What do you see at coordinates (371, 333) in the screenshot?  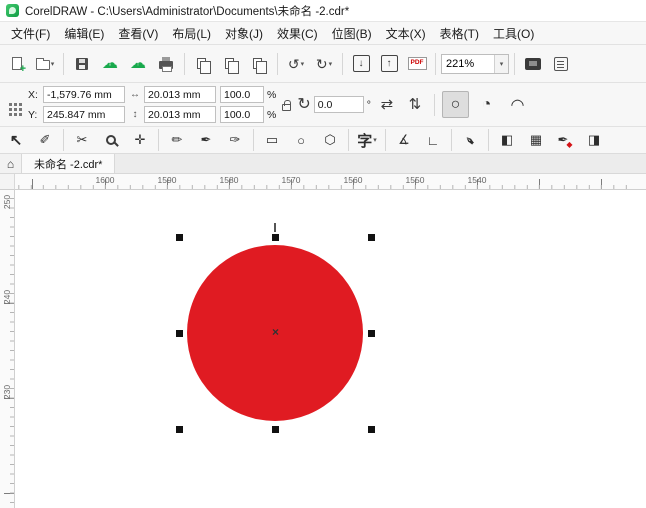 I see `selection-handle-middle-right` at bounding box center [371, 333].